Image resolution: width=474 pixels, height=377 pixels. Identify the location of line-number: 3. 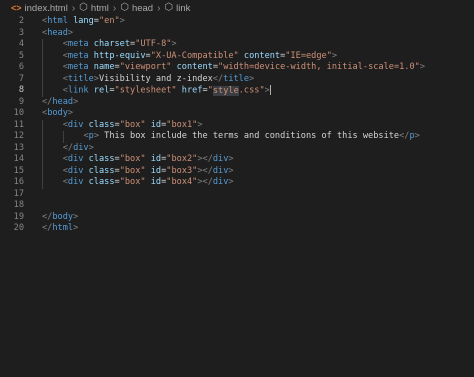
(21, 32).